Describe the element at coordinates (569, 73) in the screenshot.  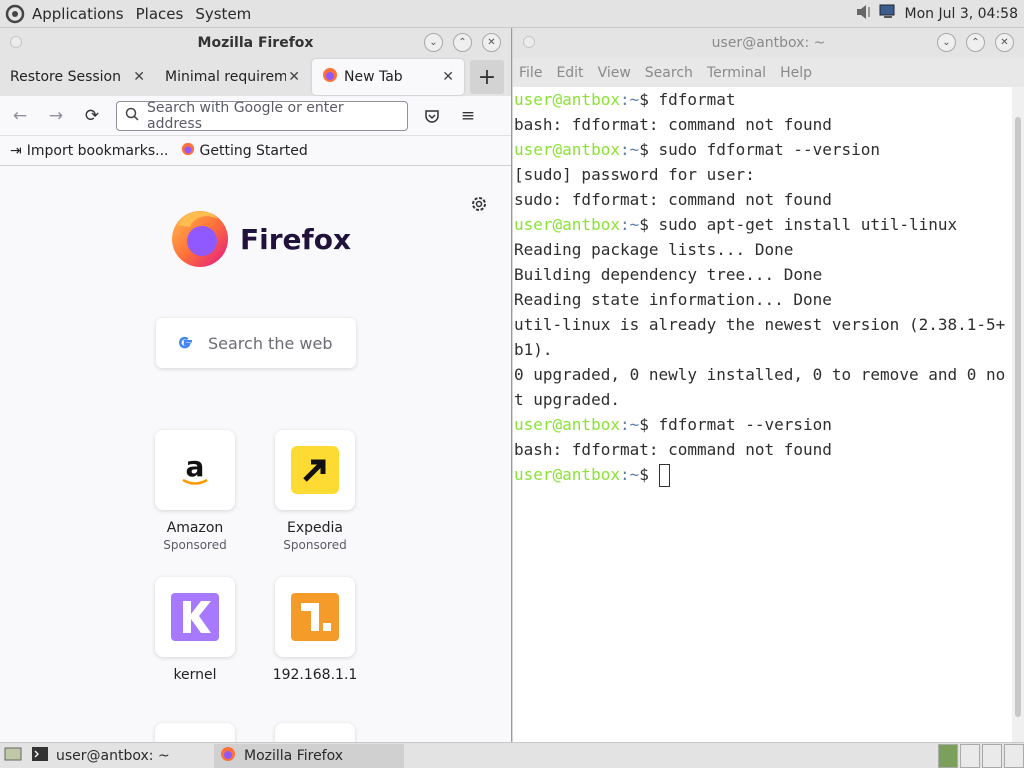
I see `menu-edit: Edit` at that location.